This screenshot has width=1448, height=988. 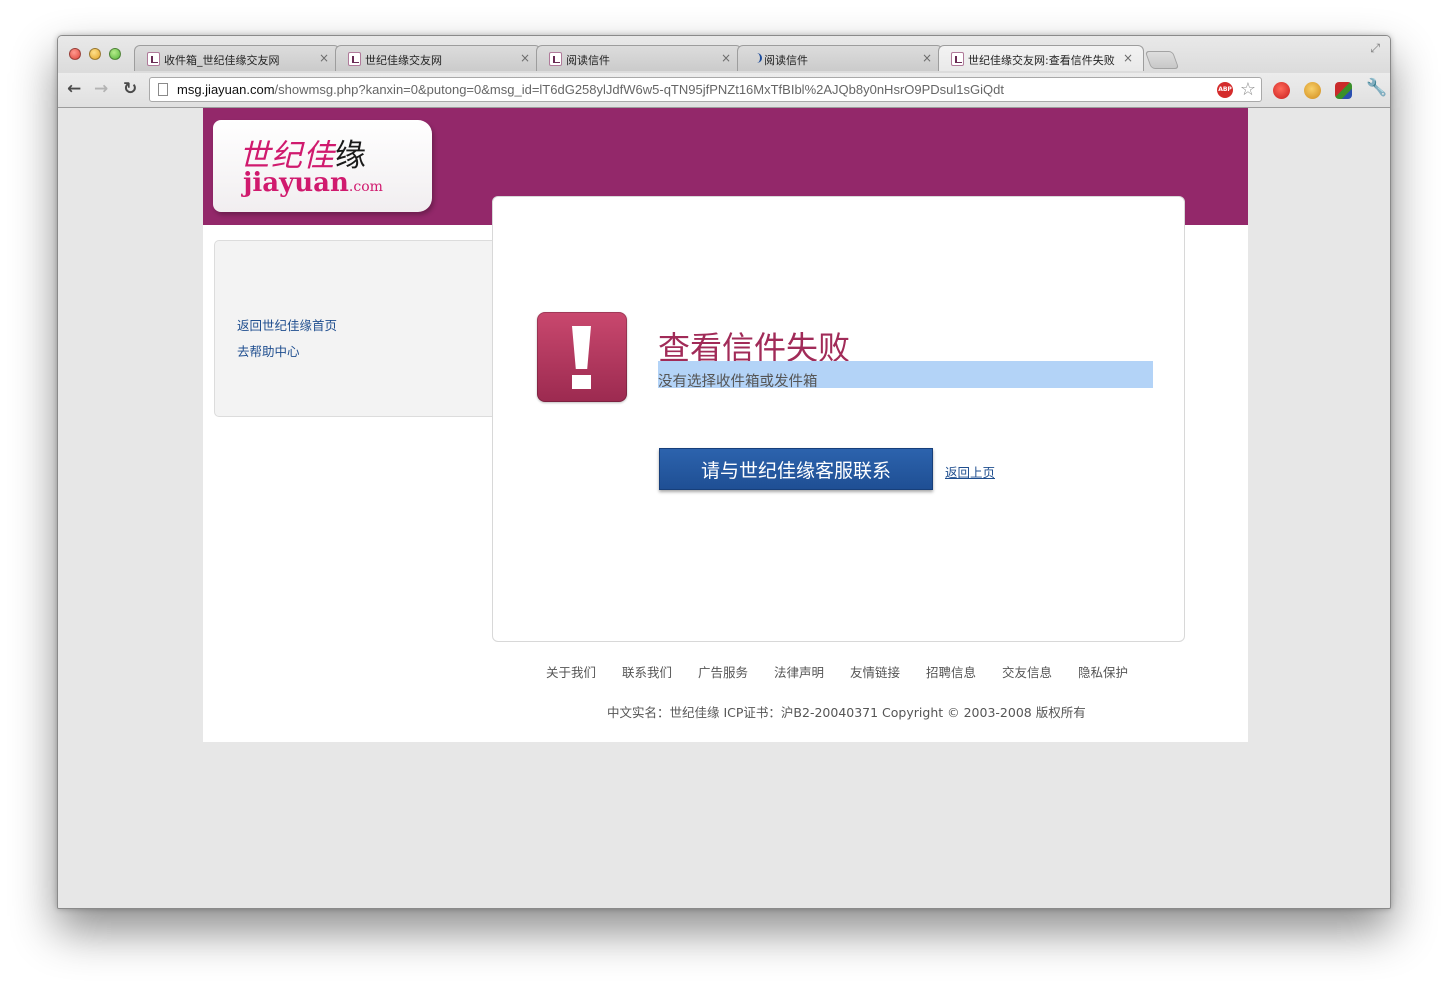 What do you see at coordinates (74, 89) in the screenshot?
I see `back-arrow-icon: ←` at bounding box center [74, 89].